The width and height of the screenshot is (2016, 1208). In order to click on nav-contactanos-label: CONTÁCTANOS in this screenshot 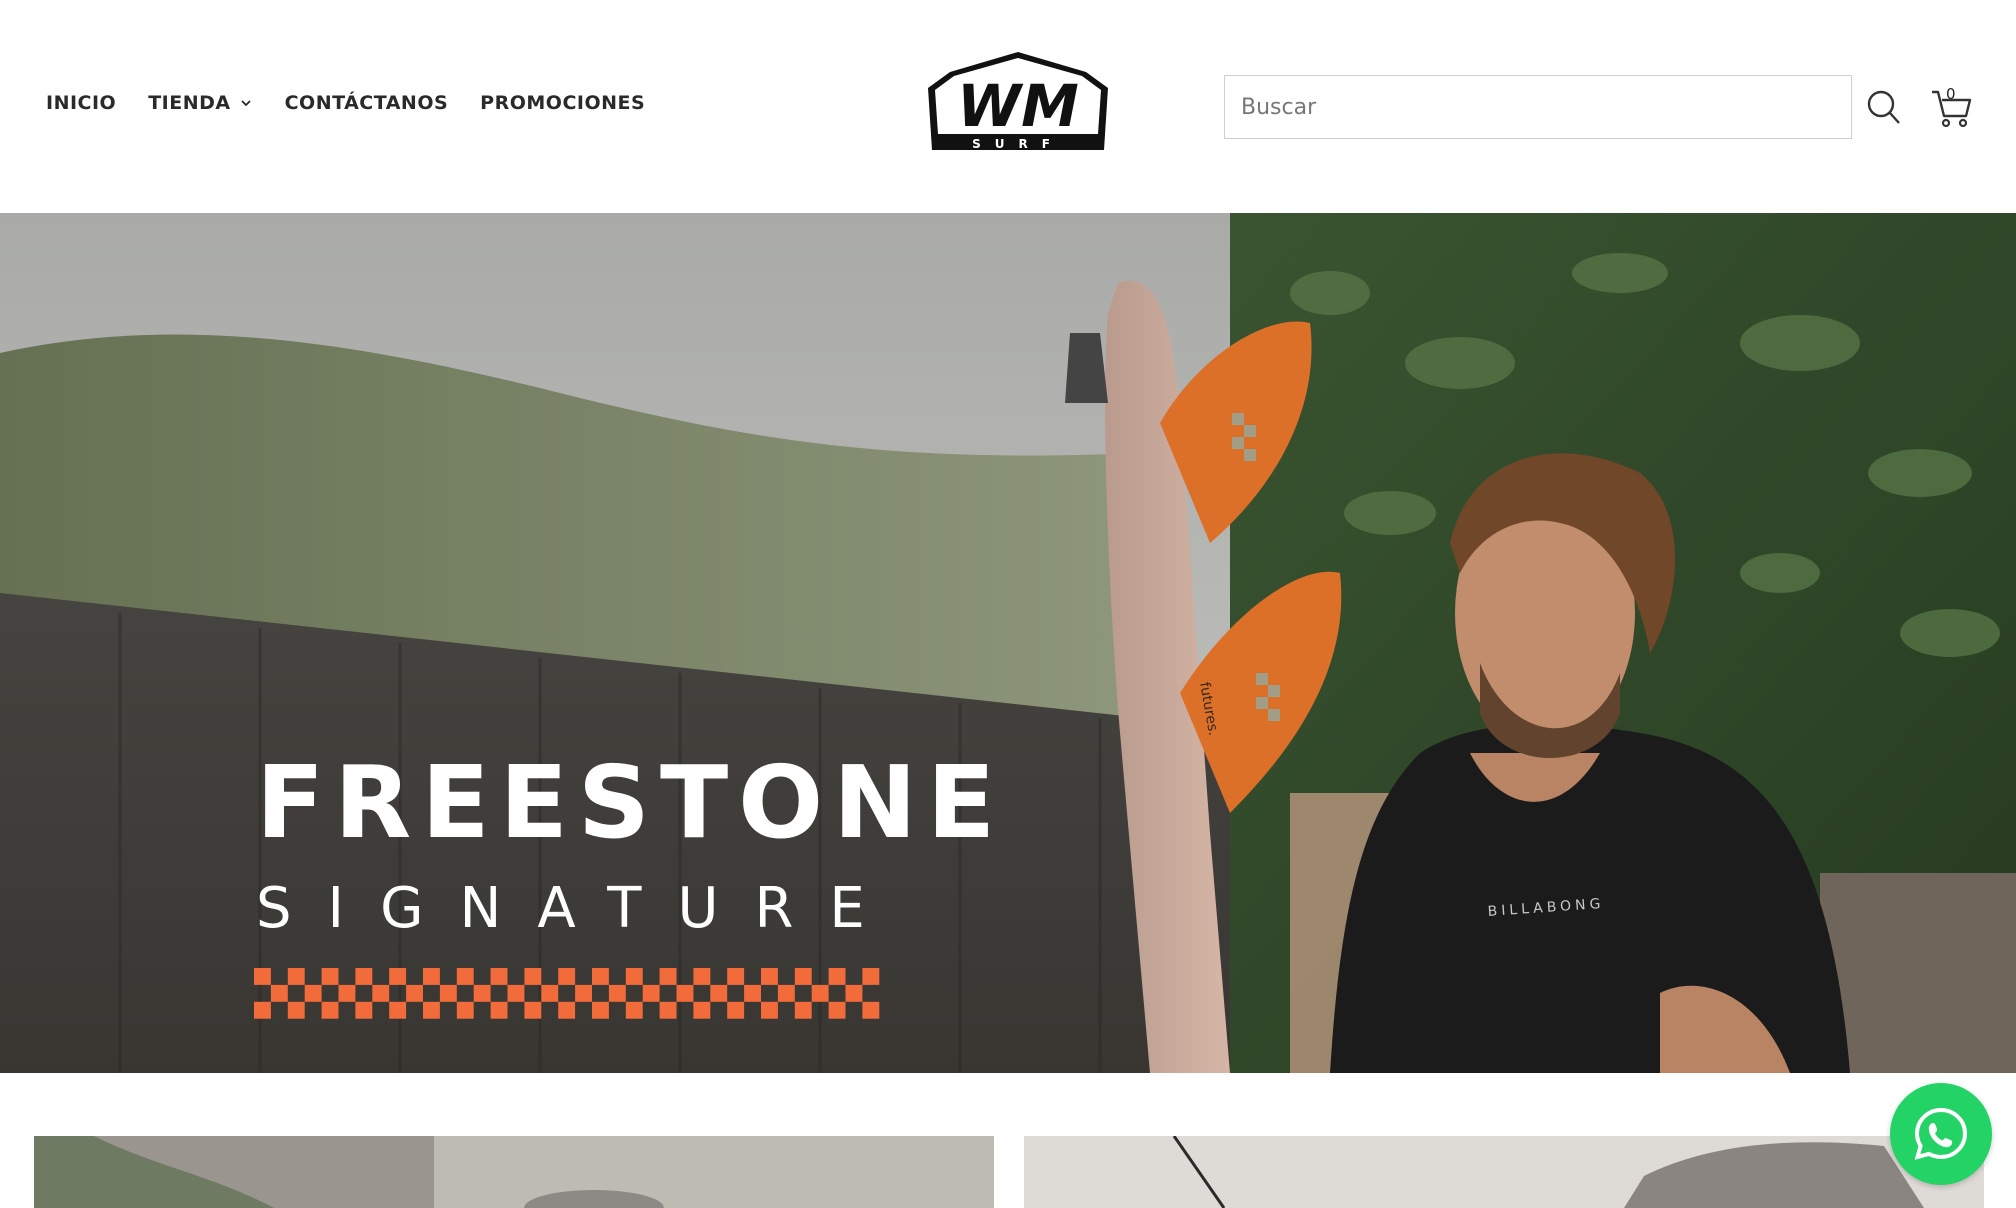, I will do `click(366, 103)`.